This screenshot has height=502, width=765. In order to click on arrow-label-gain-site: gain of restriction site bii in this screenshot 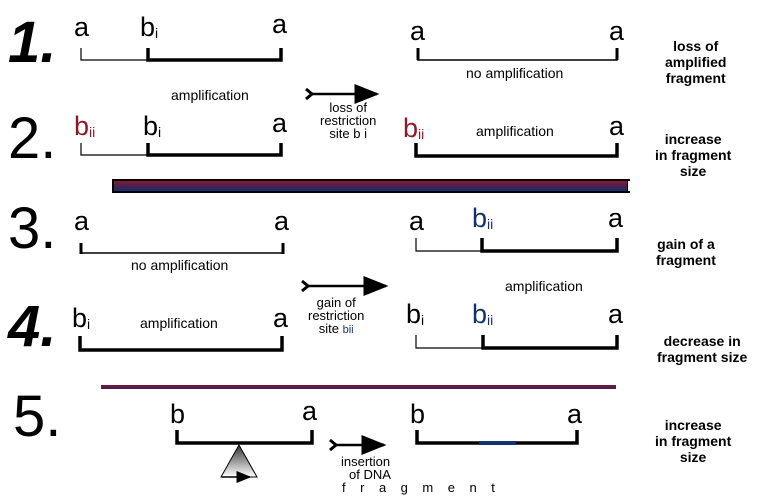, I will do `click(336, 315)`.